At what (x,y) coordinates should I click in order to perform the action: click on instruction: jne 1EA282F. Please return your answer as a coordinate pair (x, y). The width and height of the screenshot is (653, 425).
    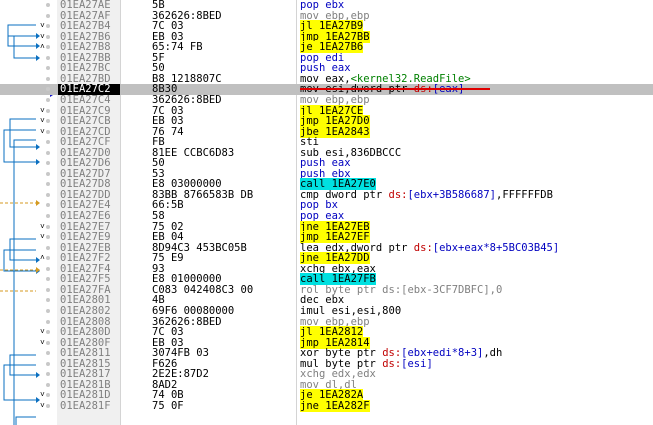
    Looking at the image, I should click on (335, 405).